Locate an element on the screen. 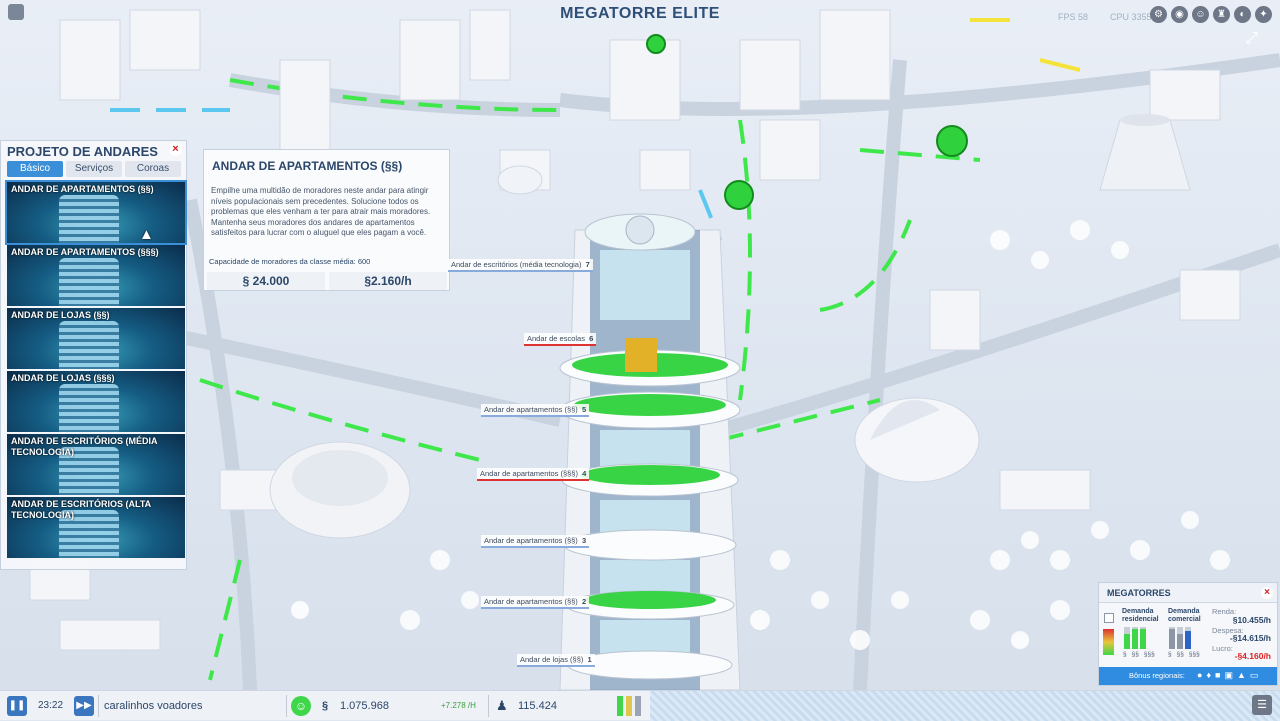  tooltip-title: ANDAR DE APARTAMENTOS (§§) is located at coordinates (307, 166).